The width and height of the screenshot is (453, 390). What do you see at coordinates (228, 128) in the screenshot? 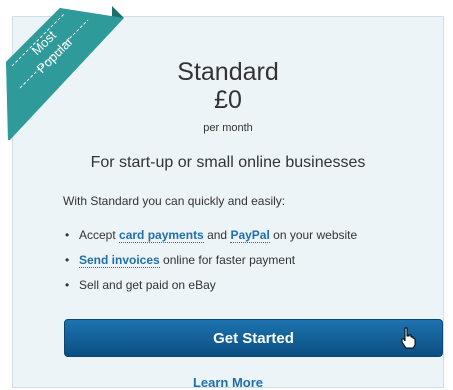
I see `price-period: per month` at bounding box center [228, 128].